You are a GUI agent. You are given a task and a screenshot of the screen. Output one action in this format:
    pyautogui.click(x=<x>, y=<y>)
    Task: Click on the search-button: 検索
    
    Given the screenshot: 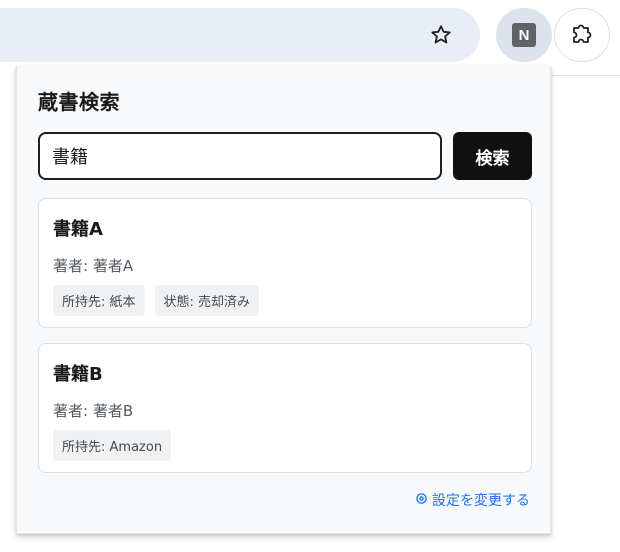 What is the action you would take?
    pyautogui.click(x=492, y=156)
    